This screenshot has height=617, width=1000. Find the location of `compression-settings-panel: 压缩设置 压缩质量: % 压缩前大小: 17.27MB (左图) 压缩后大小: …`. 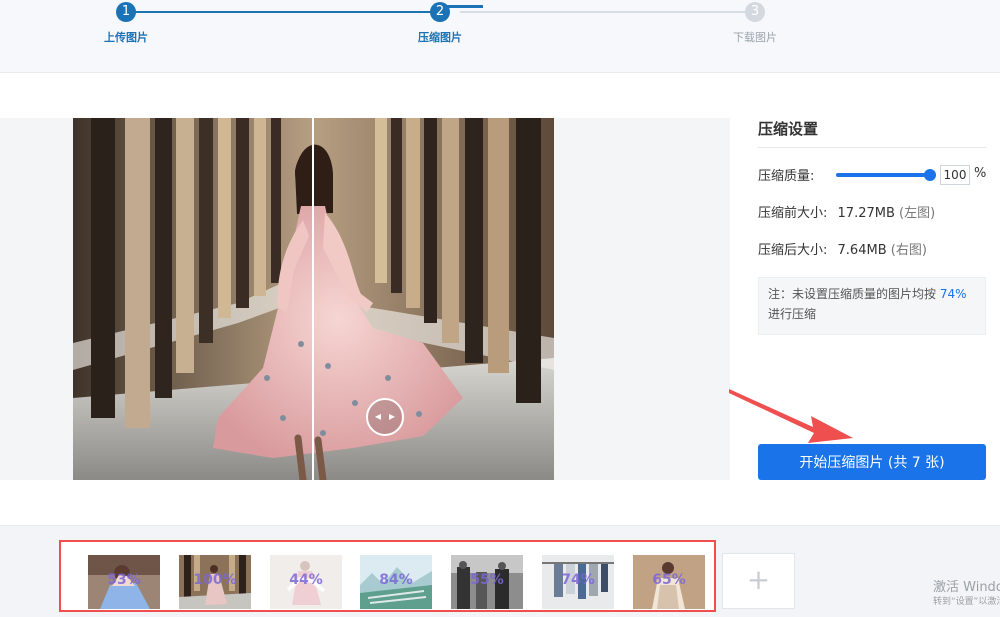

compression-settings-panel: 压缩设置 压缩质量: % 压缩前大小: 17.27MB (左图) 压缩后大小: … is located at coordinates (872, 226).